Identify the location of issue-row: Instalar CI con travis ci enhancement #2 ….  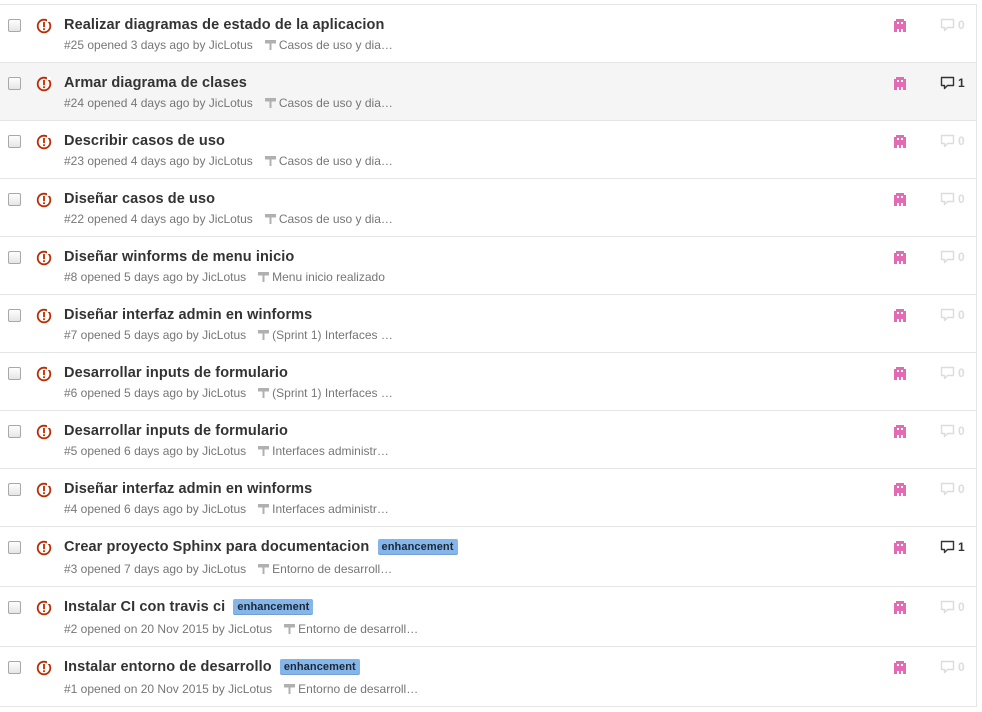
(488, 617).